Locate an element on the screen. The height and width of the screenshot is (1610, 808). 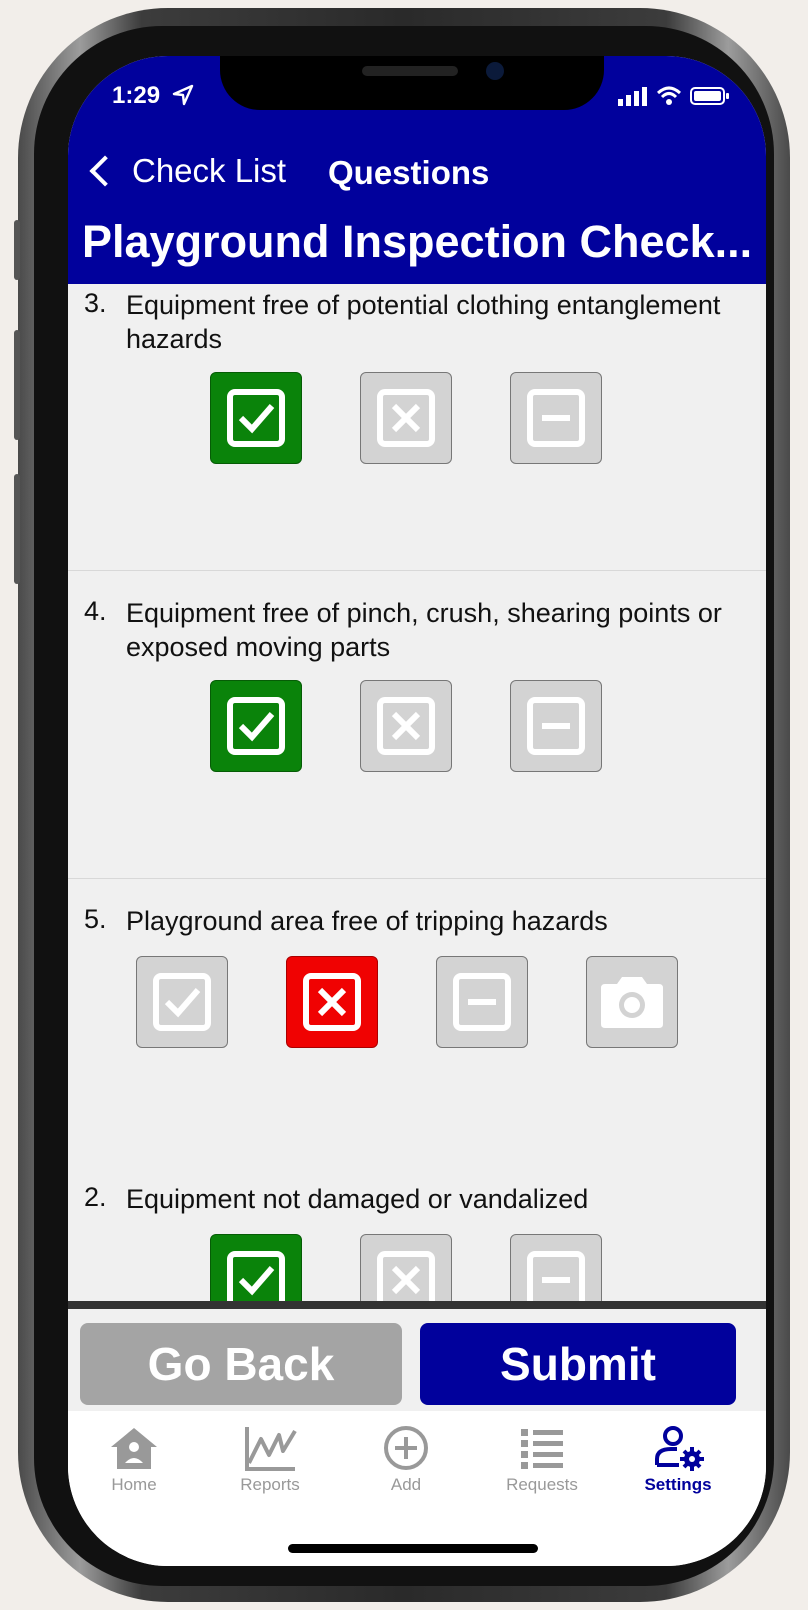
add-photo-button is located at coordinates (632, 1002).